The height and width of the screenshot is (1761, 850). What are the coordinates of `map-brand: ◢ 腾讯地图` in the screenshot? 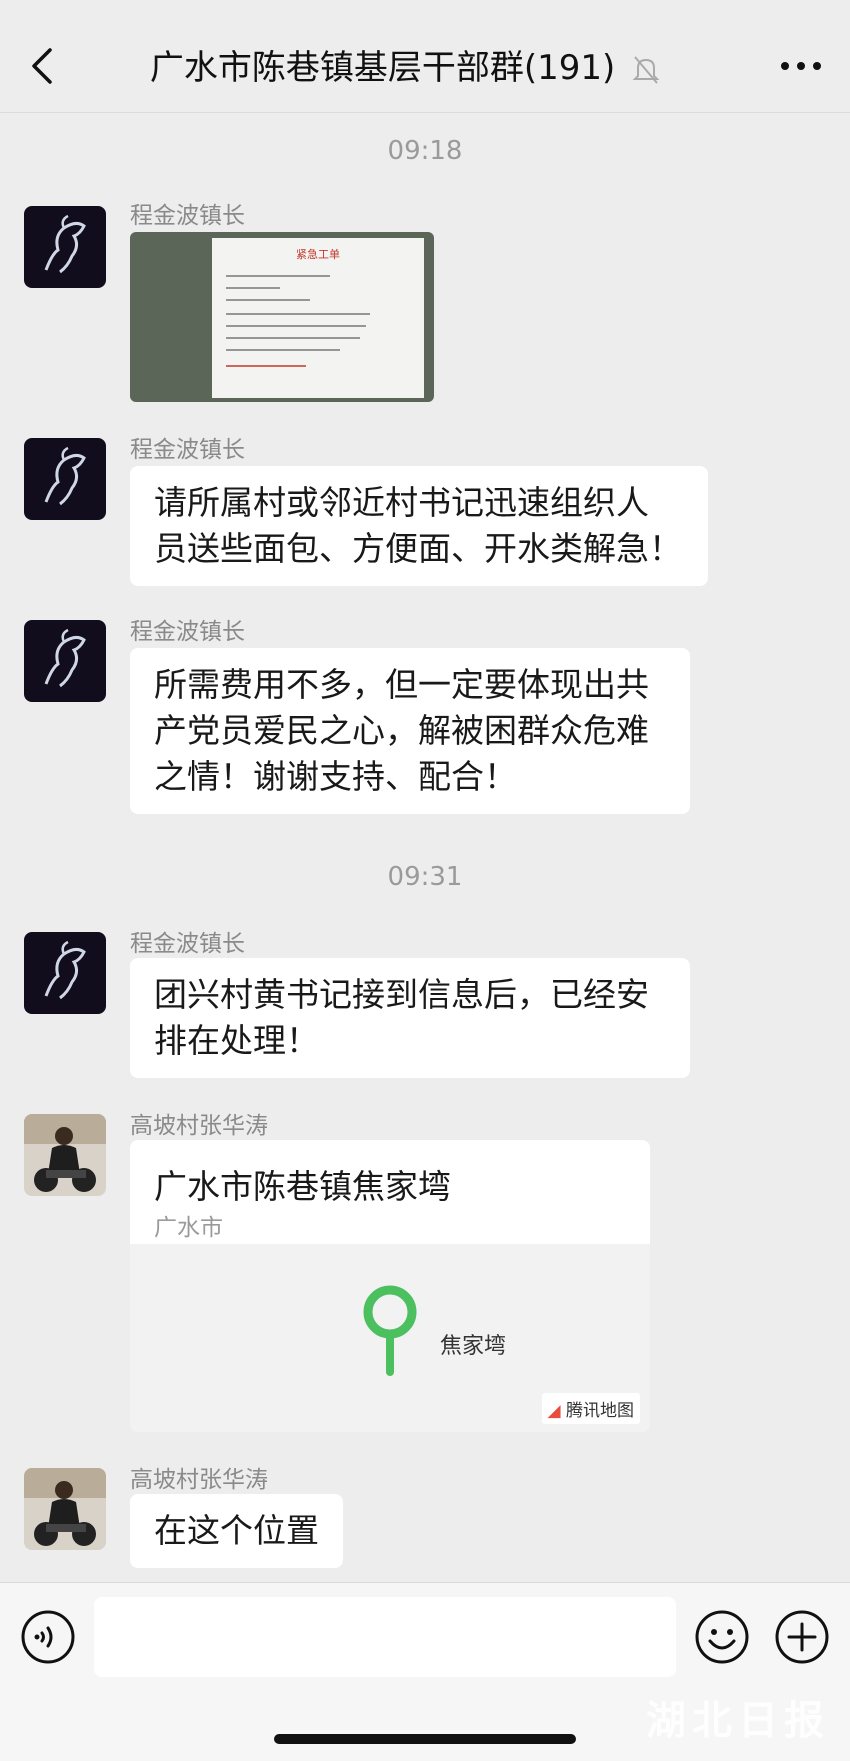 It's located at (590, 1408).